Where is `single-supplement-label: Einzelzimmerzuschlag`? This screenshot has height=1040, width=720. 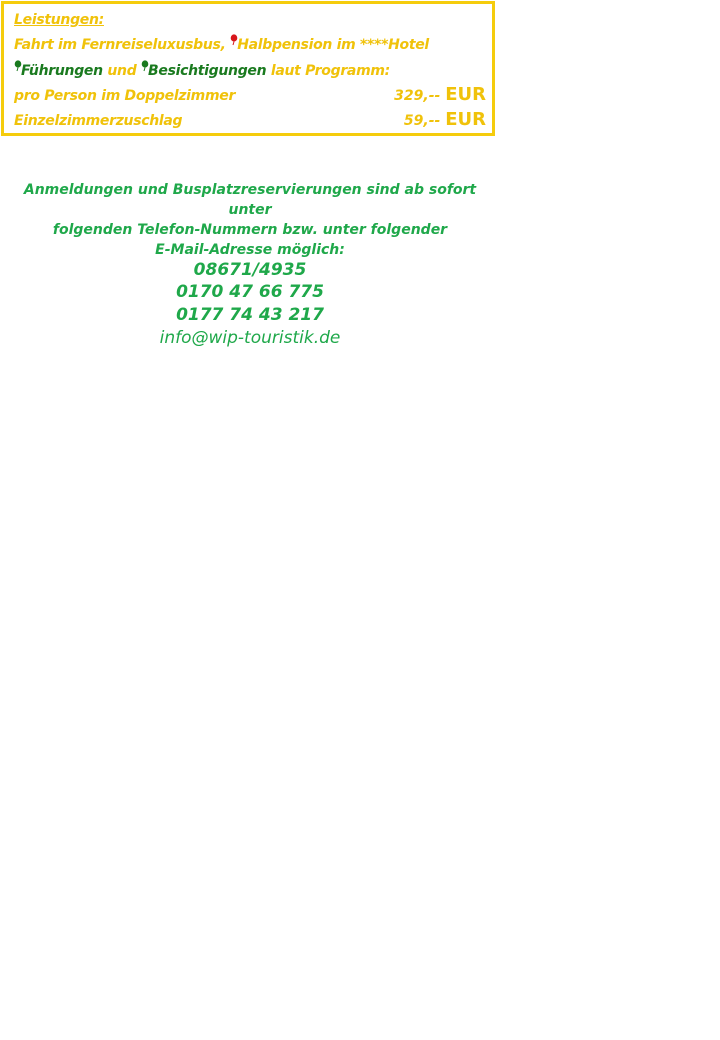
single-supplement-label: Einzelzimmerzuschlag is located at coordinates (98, 121).